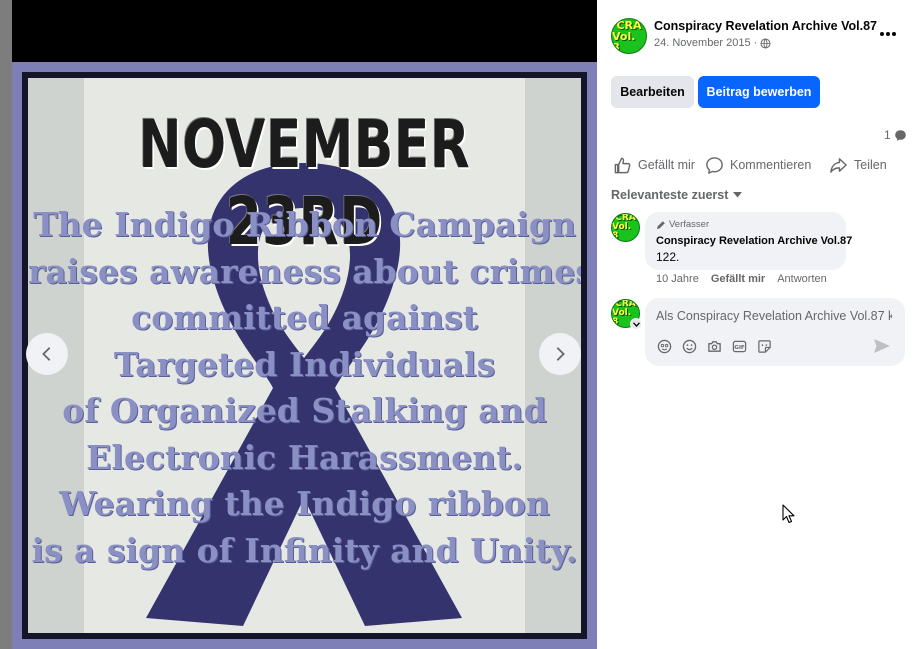  I want to click on comment-sort-dropdown: Relevanteste zuerst, so click(677, 195).